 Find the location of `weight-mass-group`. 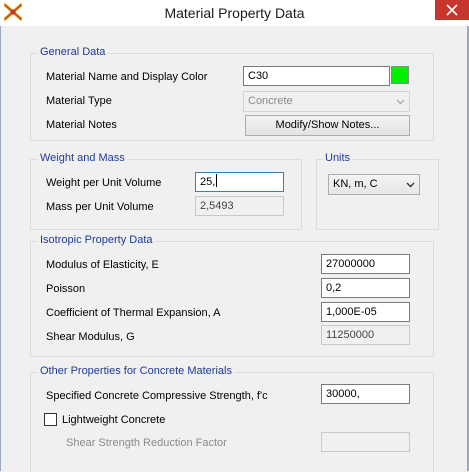

weight-mass-group is located at coordinates (166, 194).